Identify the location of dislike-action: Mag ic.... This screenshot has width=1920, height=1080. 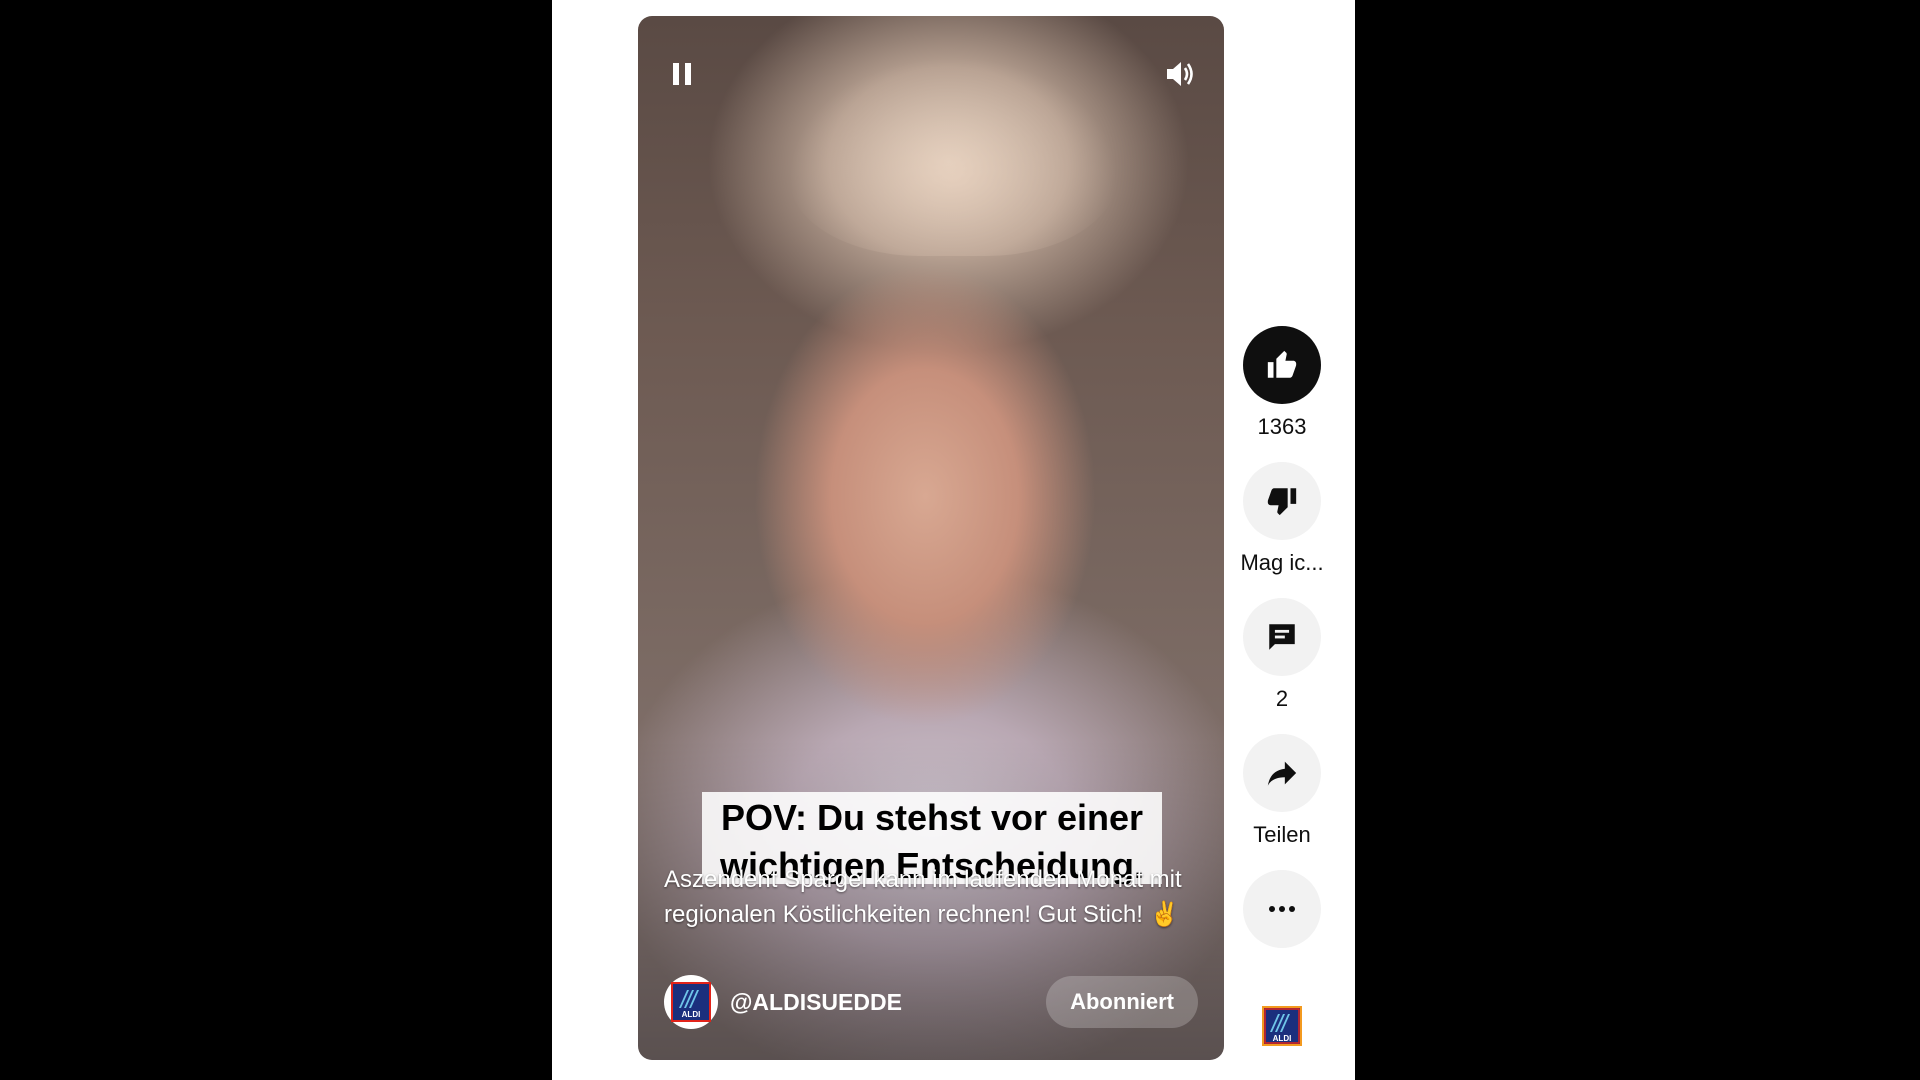
(1282, 519).